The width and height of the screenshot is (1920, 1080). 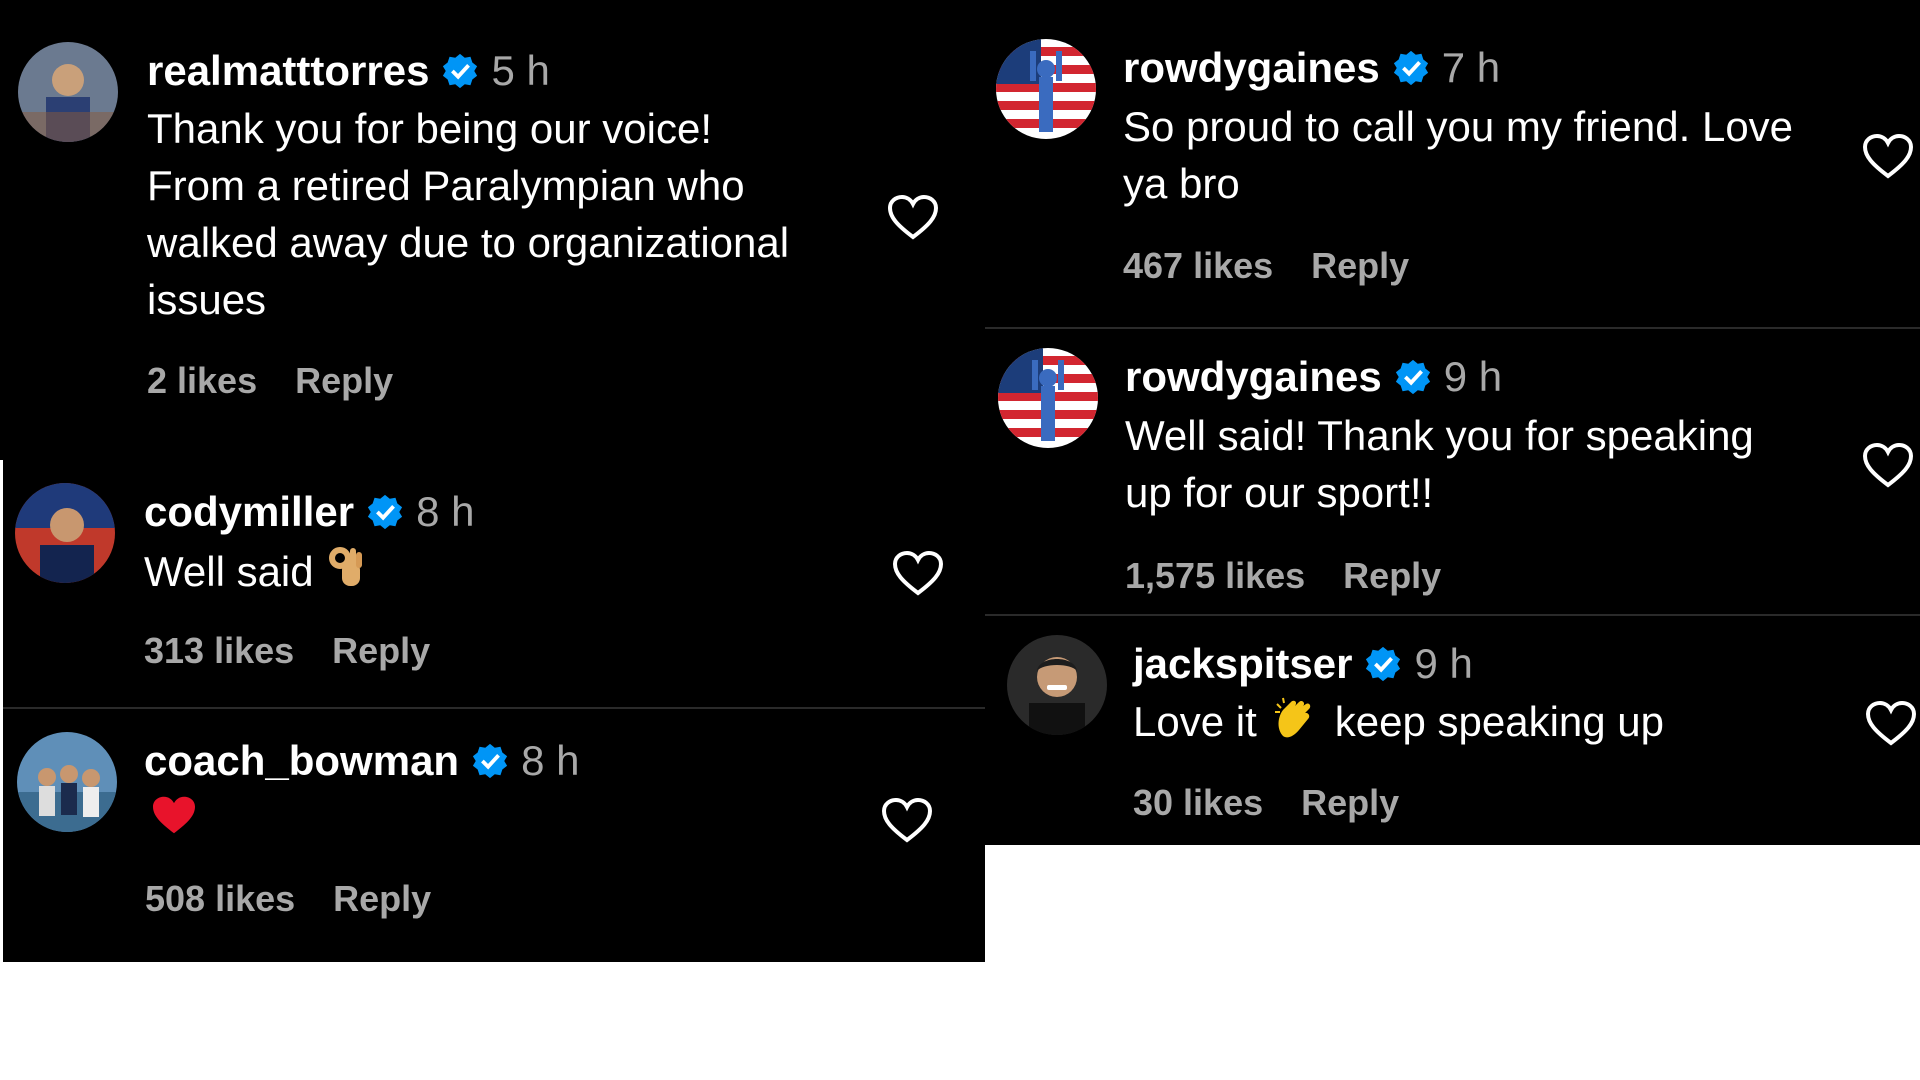 What do you see at coordinates (220, 898) in the screenshot?
I see `likes-count: 508 likes` at bounding box center [220, 898].